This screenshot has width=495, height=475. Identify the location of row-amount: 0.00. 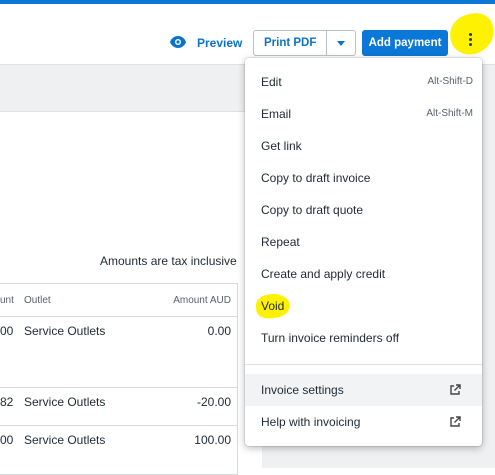
(219, 331).